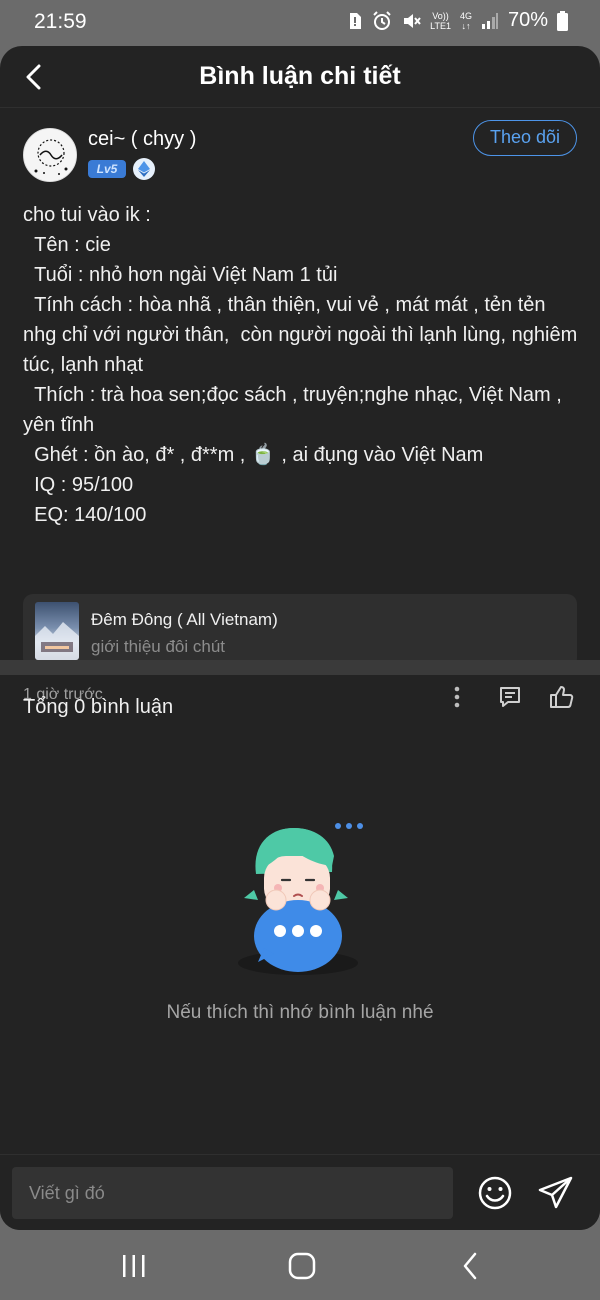 The height and width of the screenshot is (1300, 600). What do you see at coordinates (490, 21) in the screenshot?
I see `signal-icon` at bounding box center [490, 21].